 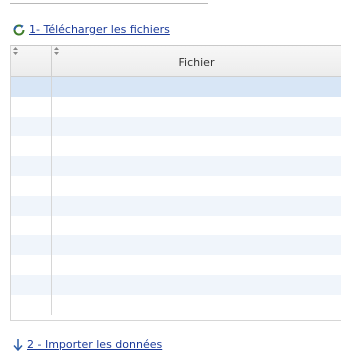 I want to click on import-data-link: 2 - Importer les données, so click(x=87, y=344).